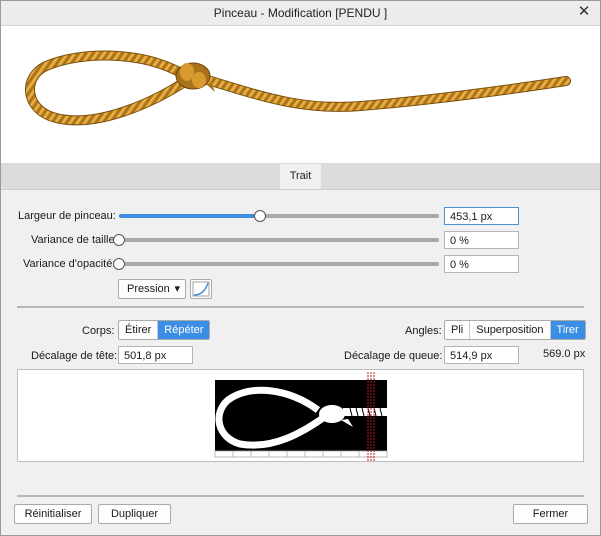 This screenshot has height=536, width=601. Describe the element at coordinates (119, 264) in the screenshot. I see `opacity-variance-slider-thumb` at that location.